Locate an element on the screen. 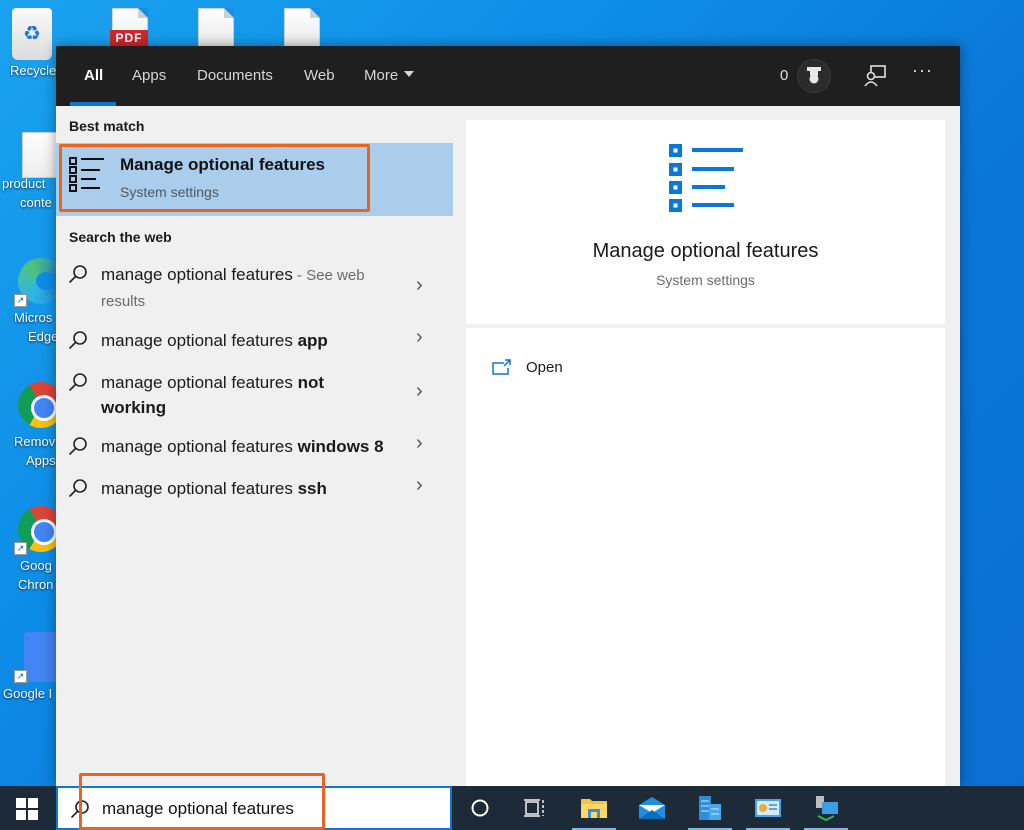  desktop-icon-google-docs: ↗ Google I is located at coordinates (28, 667).